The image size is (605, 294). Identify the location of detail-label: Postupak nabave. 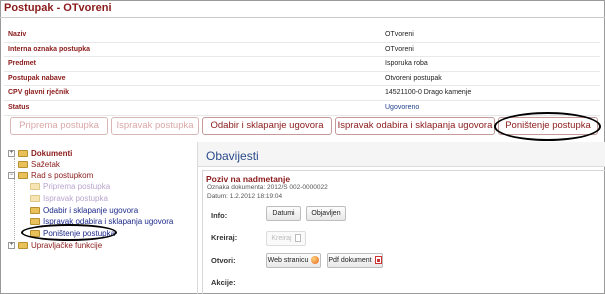
(37, 78).